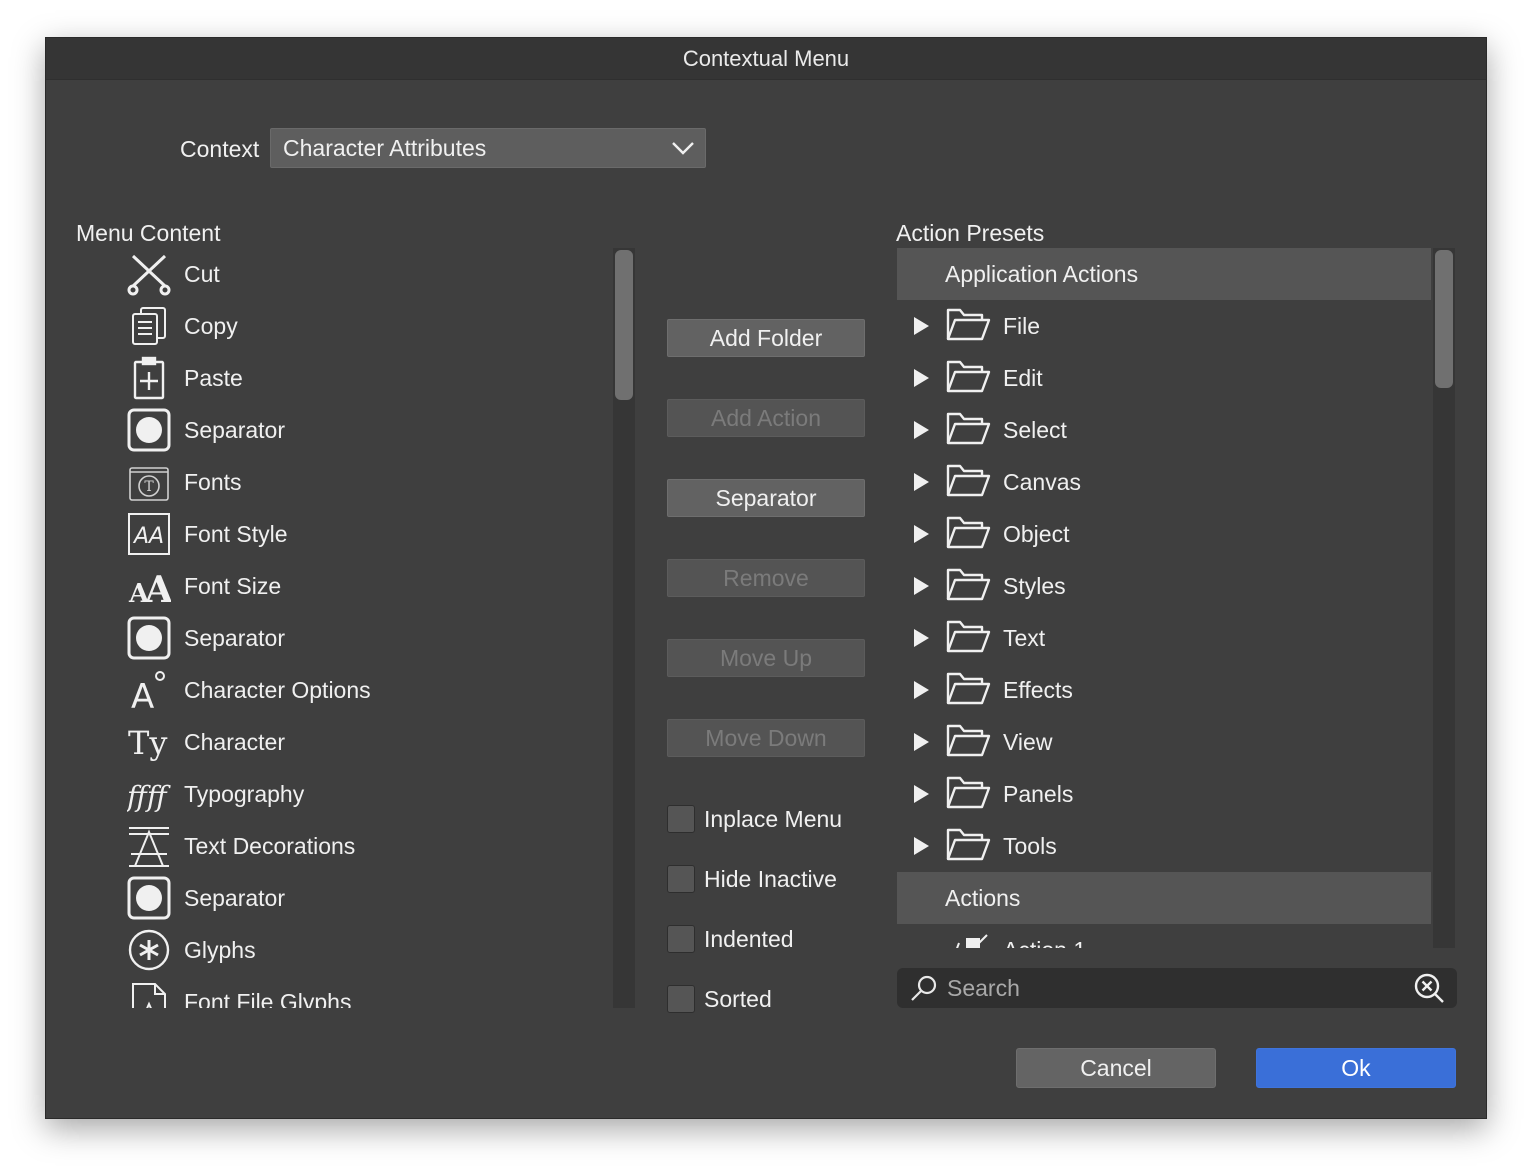 This screenshot has height=1172, width=1532. Describe the element at coordinates (202, 273) in the screenshot. I see `list-item-label: Cut` at that location.